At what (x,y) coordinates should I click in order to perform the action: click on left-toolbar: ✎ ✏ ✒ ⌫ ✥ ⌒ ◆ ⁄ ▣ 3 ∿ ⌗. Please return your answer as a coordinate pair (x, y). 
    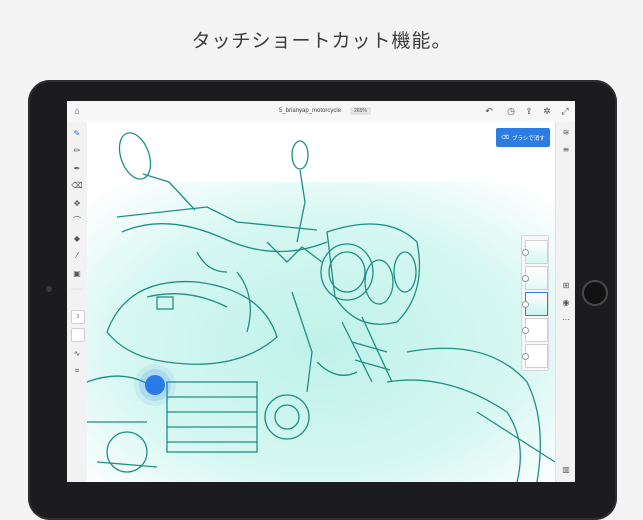
    Looking at the image, I should click on (77, 302).